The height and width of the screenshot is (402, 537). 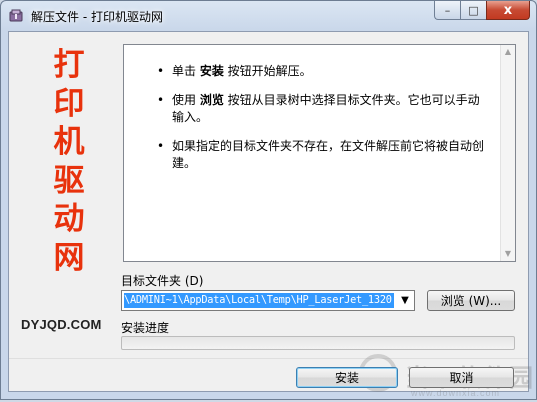 What do you see at coordinates (186, 71) in the screenshot?
I see `instruction-text: 单击` at bounding box center [186, 71].